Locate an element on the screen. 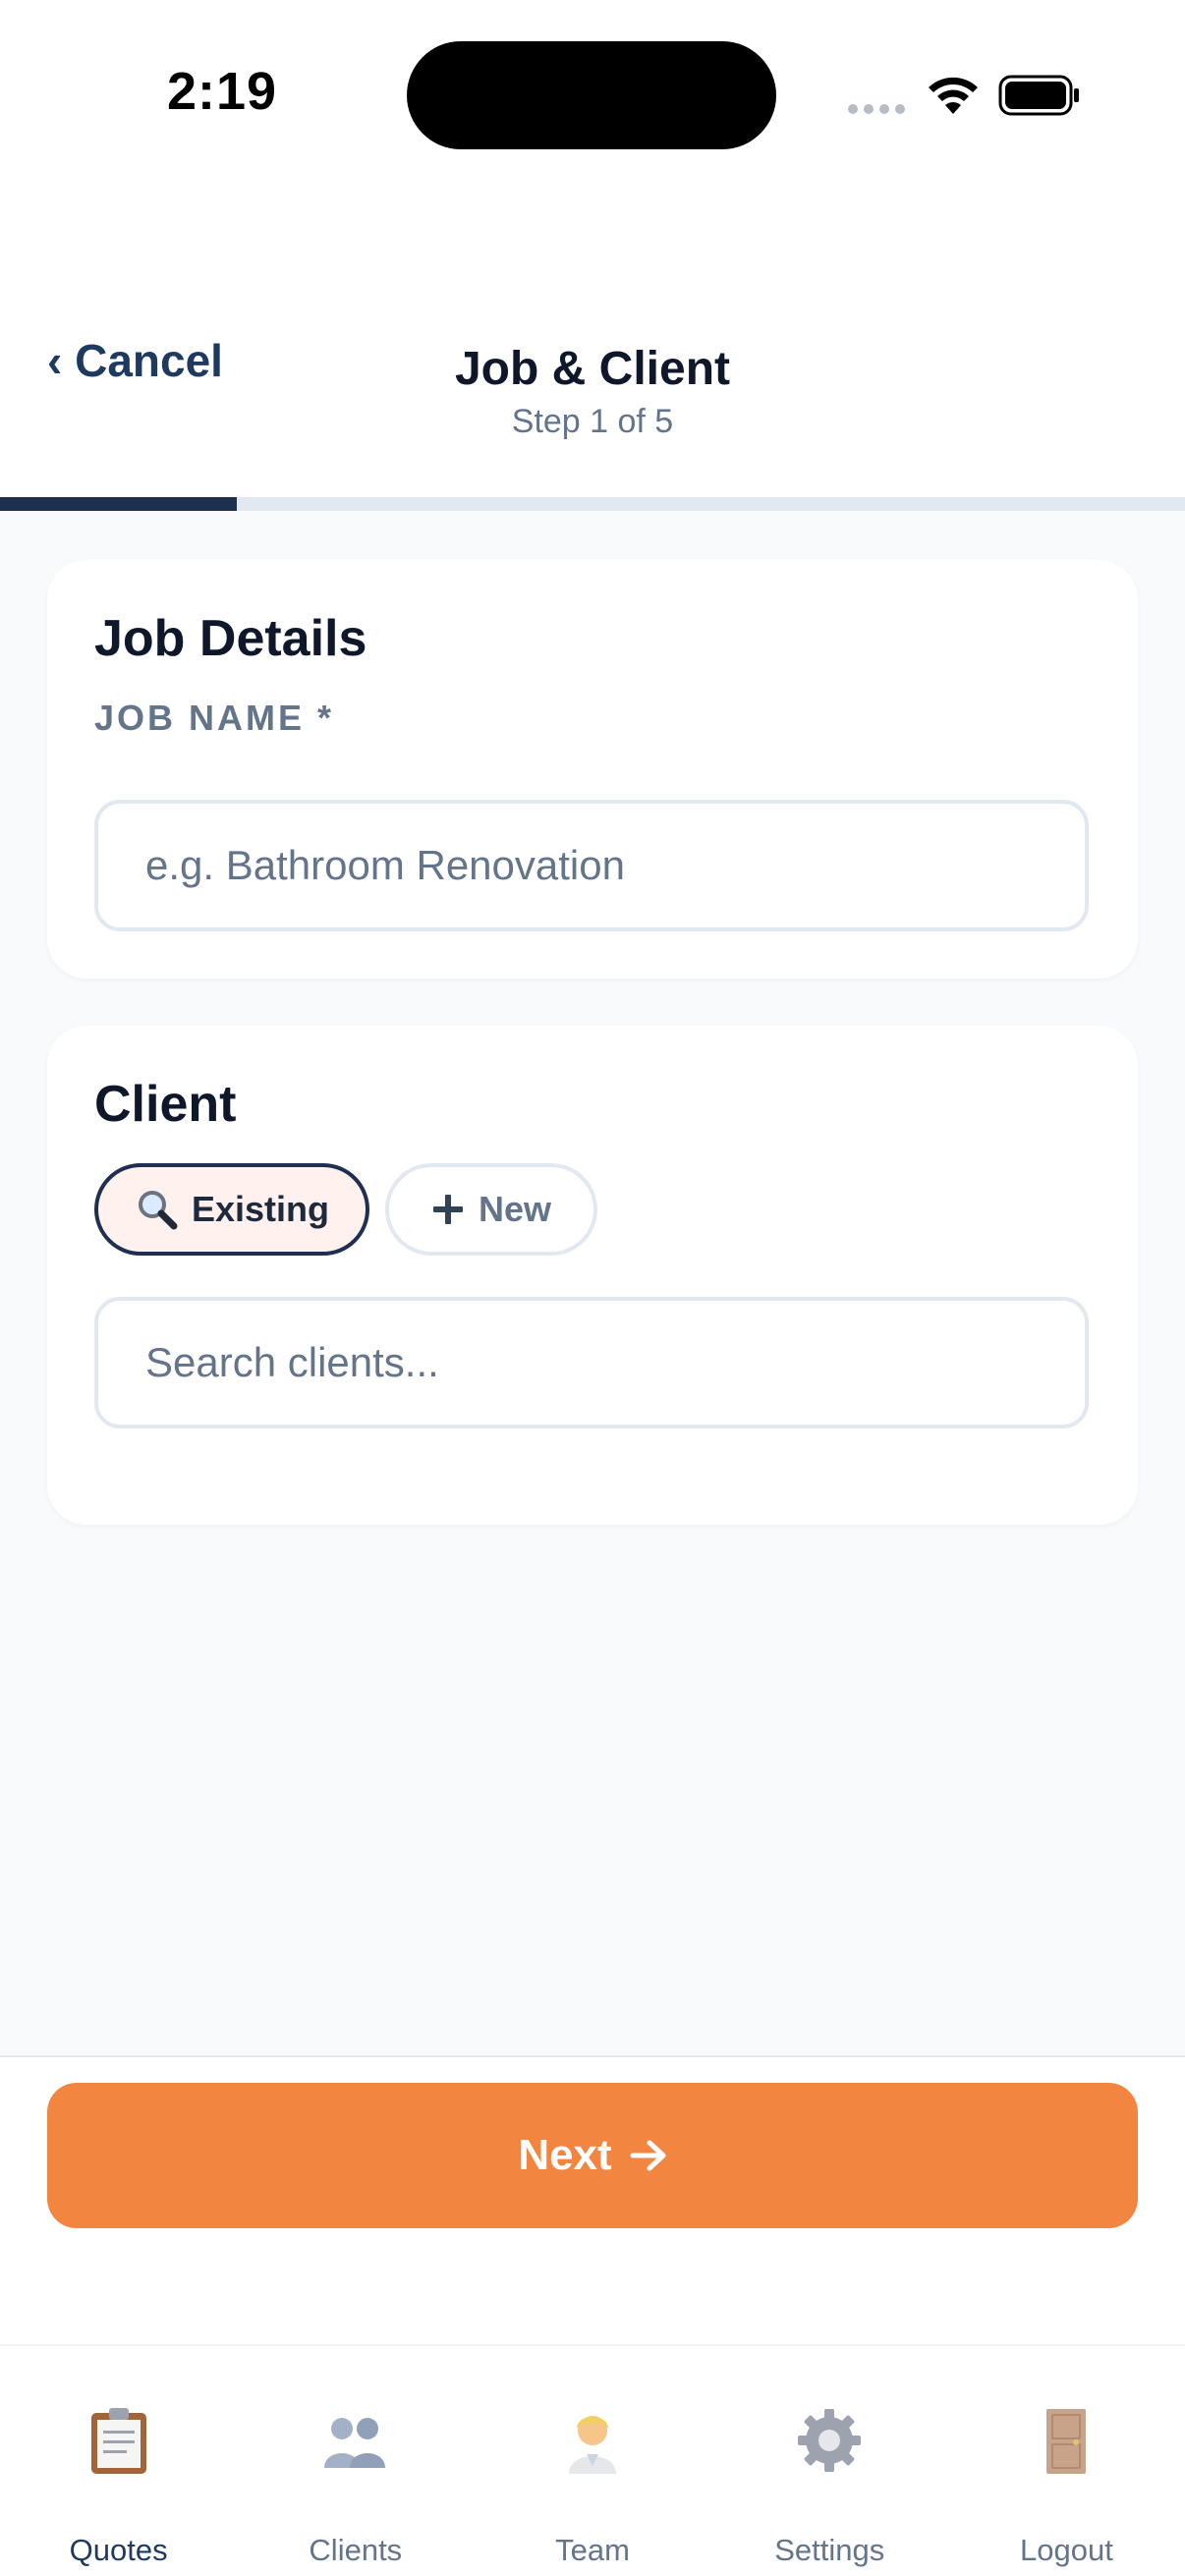  tab-label: Quotes is located at coordinates (119, 2550).